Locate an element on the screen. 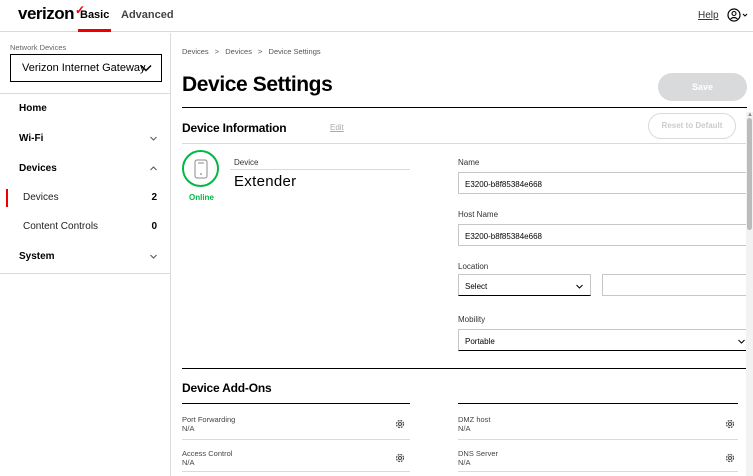 The height and width of the screenshot is (476, 753). sidebar-item-label: Wi-Fi is located at coordinates (31, 138).